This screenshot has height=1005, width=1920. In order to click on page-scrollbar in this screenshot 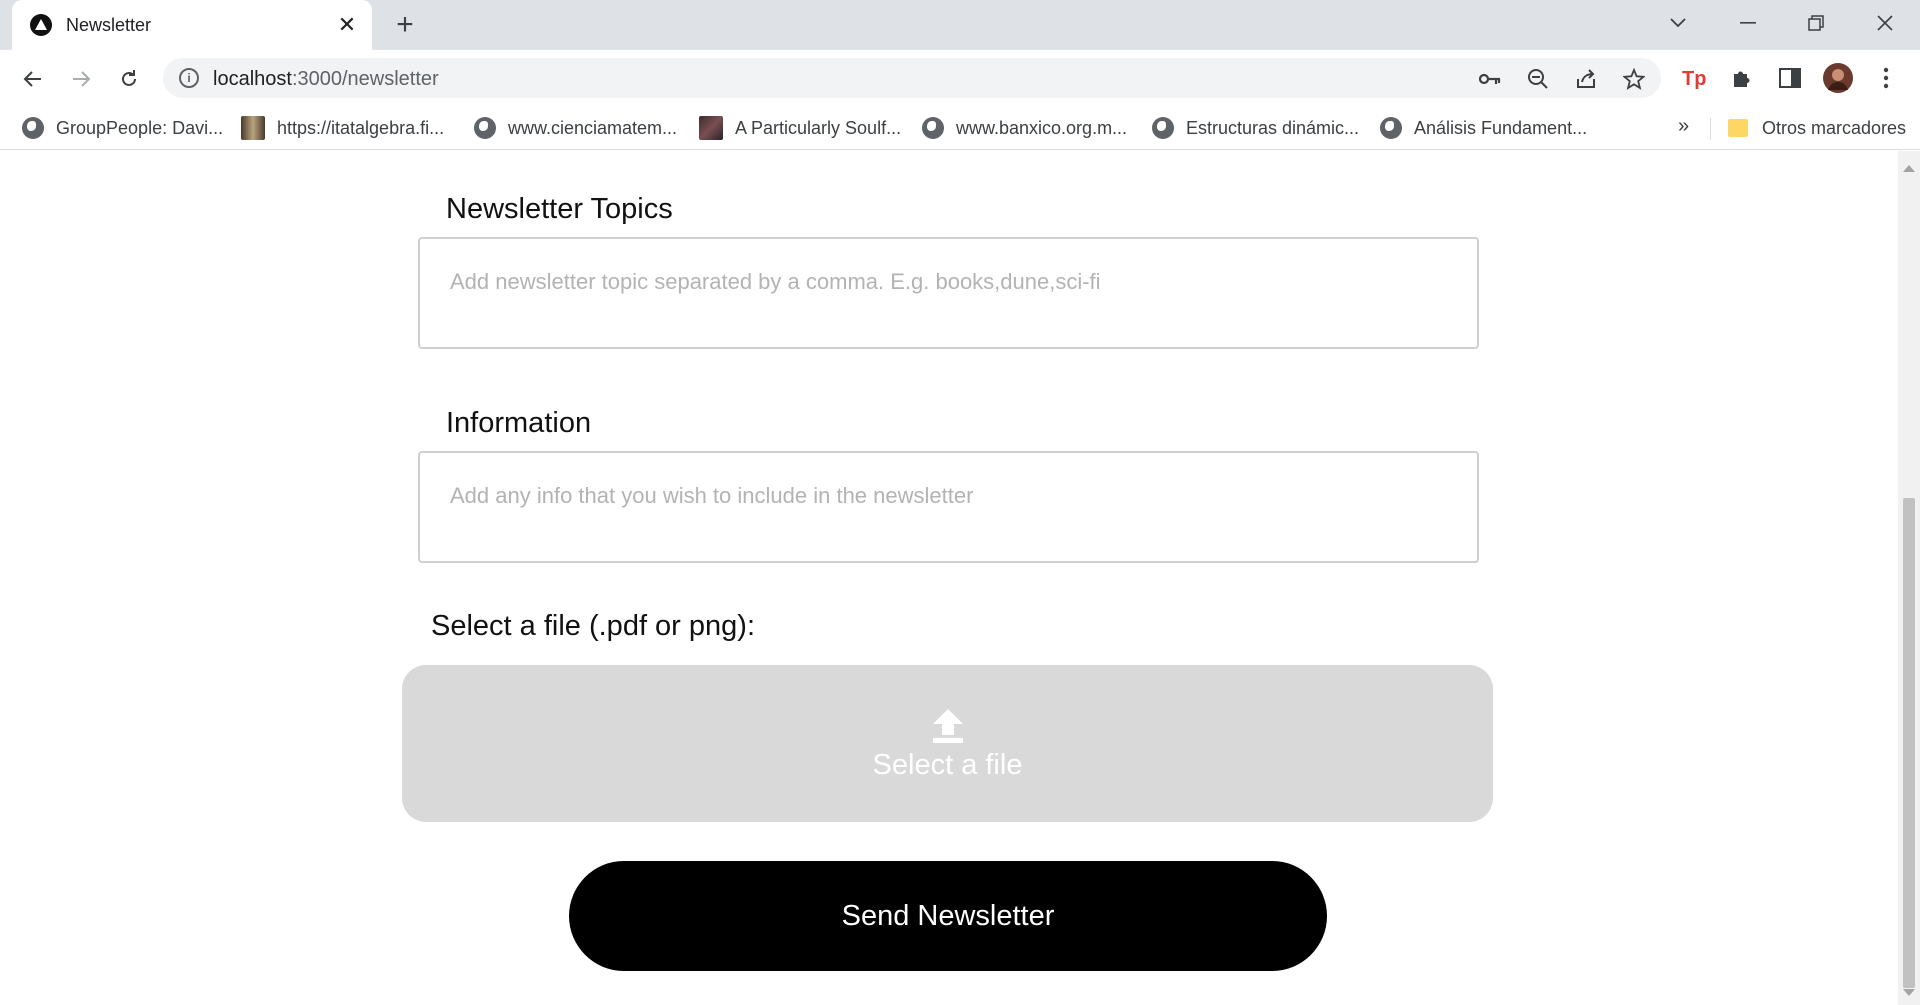, I will do `click(1909, 578)`.